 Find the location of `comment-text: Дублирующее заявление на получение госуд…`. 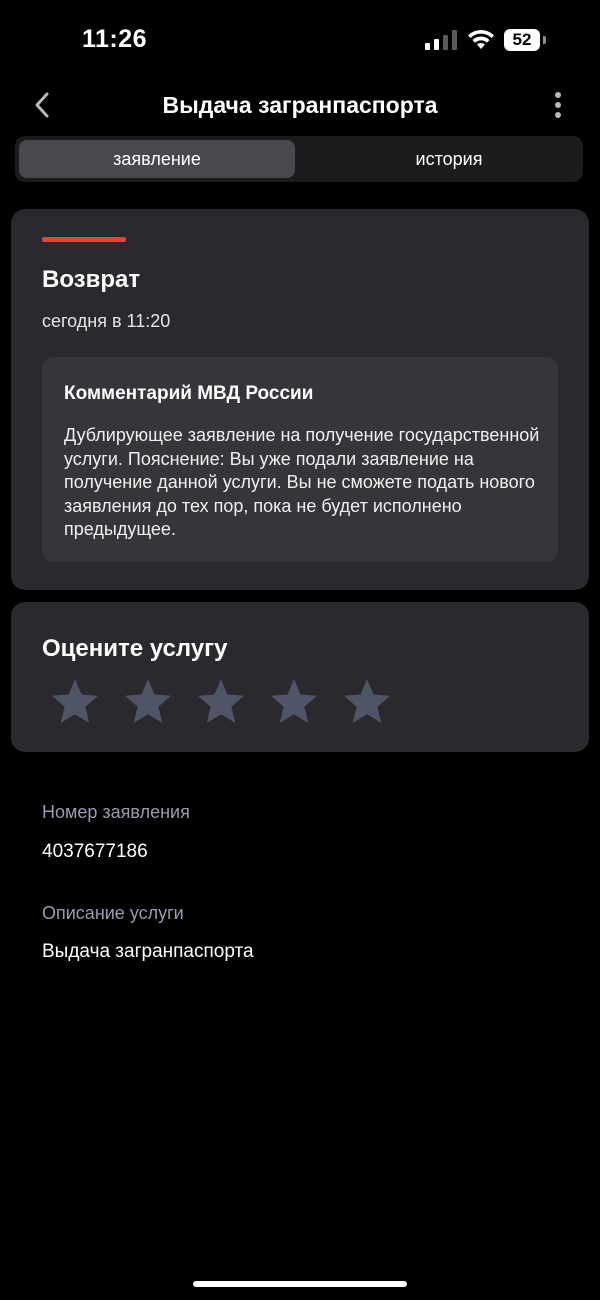

comment-text: Дублирующее заявление на получение госуд… is located at coordinates (302, 482).